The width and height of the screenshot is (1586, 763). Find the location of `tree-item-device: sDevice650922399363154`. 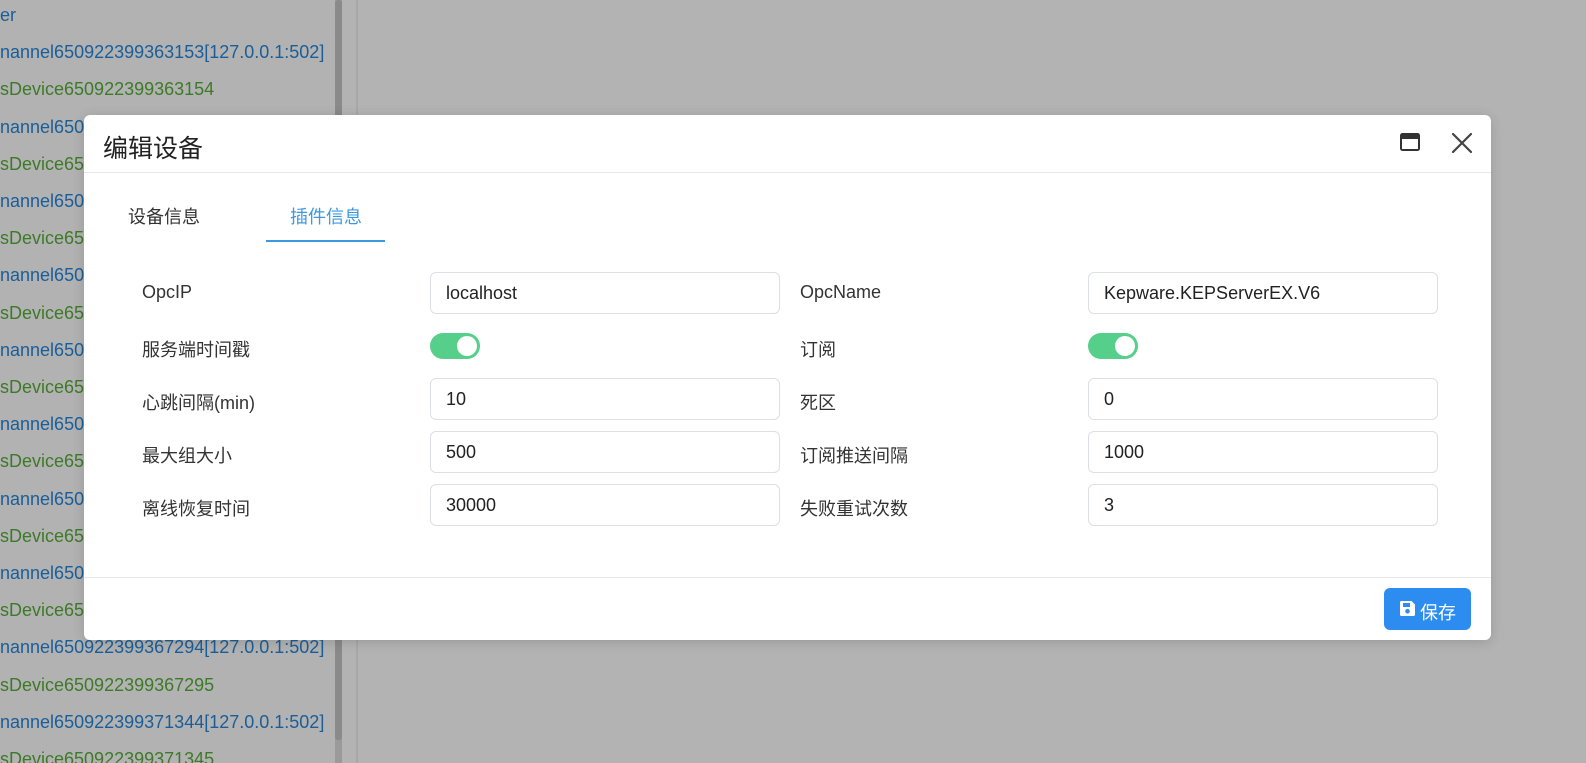

tree-item-device: sDevice650922399363154 is located at coordinates (107, 89).